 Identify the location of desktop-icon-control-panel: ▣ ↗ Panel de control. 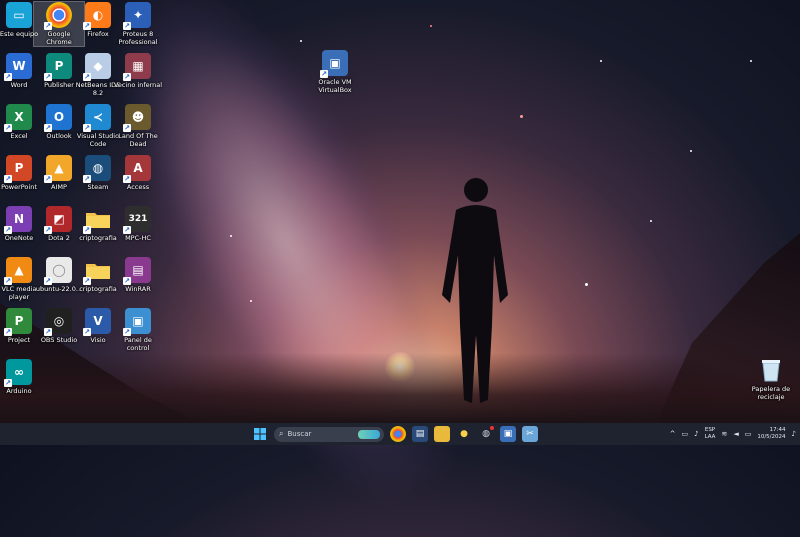
(138, 330).